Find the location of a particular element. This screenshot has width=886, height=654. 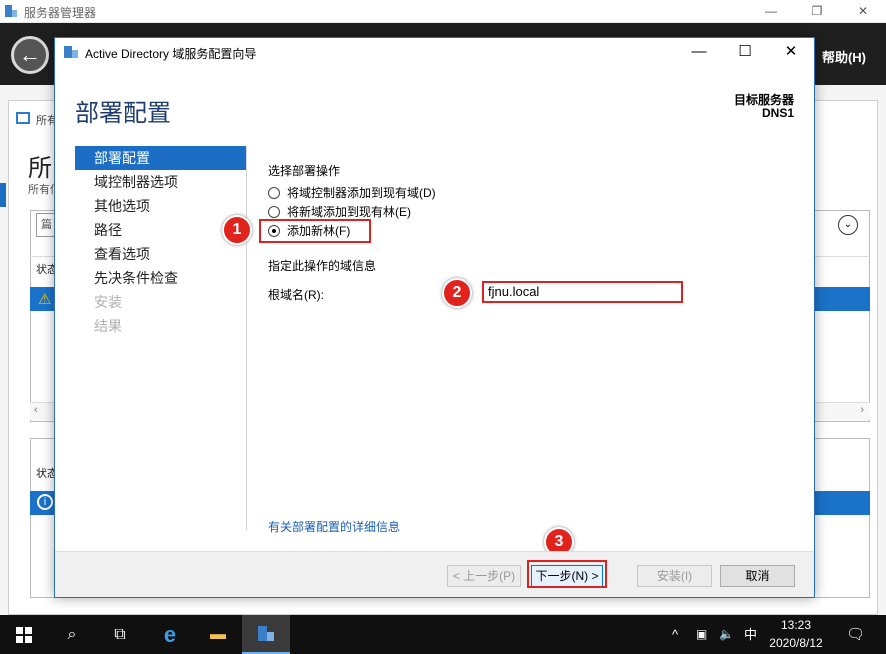

wizard-steps-nav: 部署配置 域控制器选项 其他选项 路径 查看选项 先决条件检查 安装 结果 is located at coordinates (161, 242).